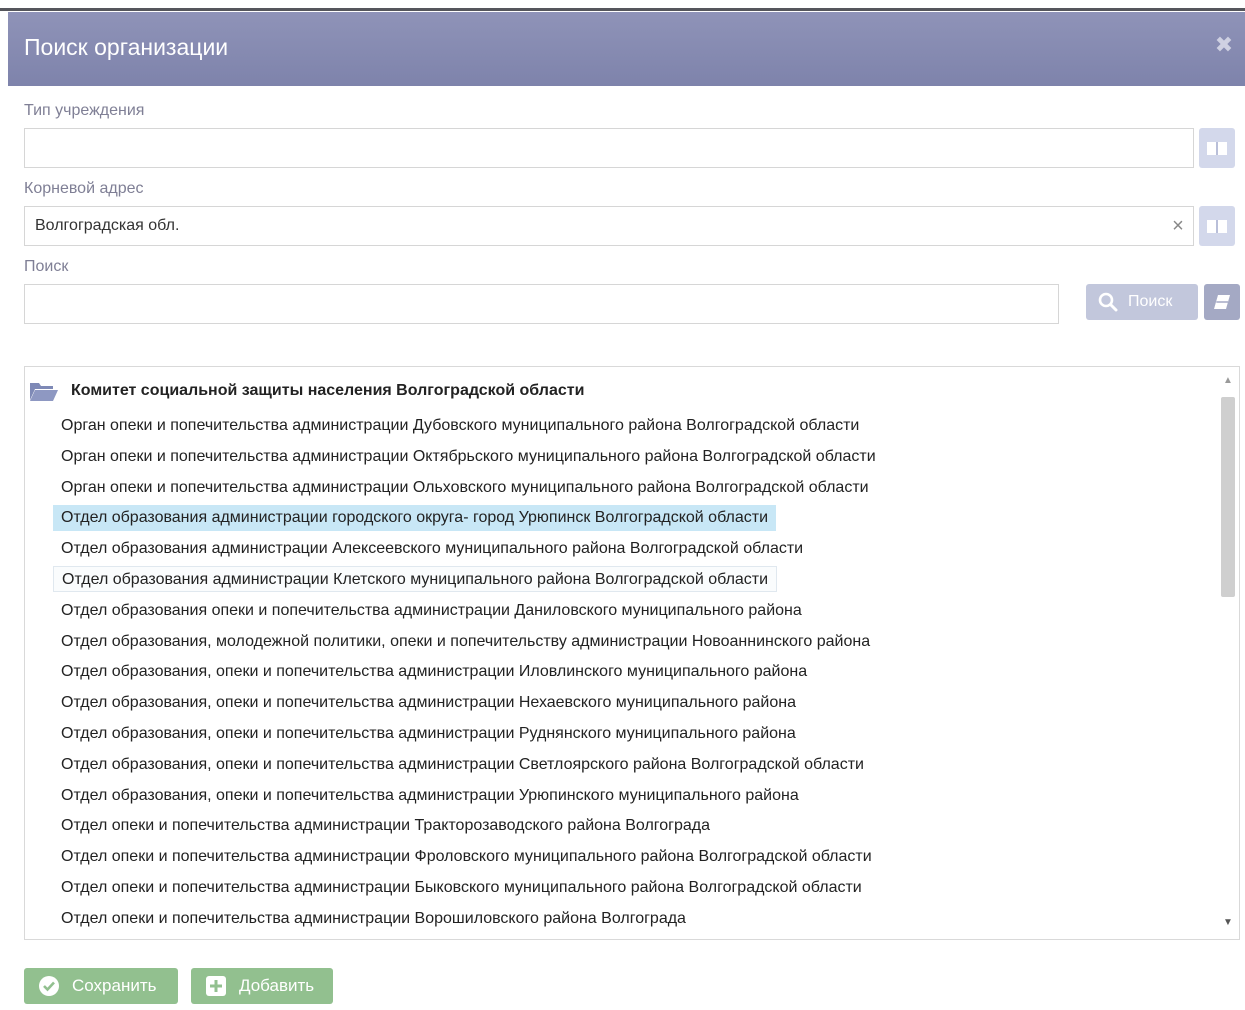 This screenshot has width=1245, height=1010. I want to click on close-icon: ✖, so click(1224, 45).